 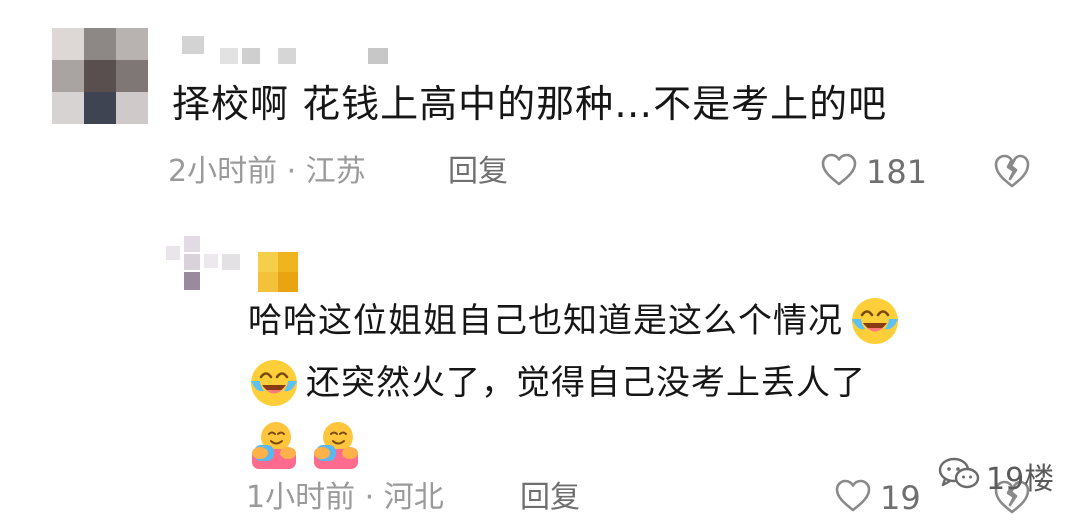 What do you see at coordinates (545, 321) in the screenshot?
I see `reply-text-part-1: 哈哈这位姐姐自己也知道是这么个情况` at bounding box center [545, 321].